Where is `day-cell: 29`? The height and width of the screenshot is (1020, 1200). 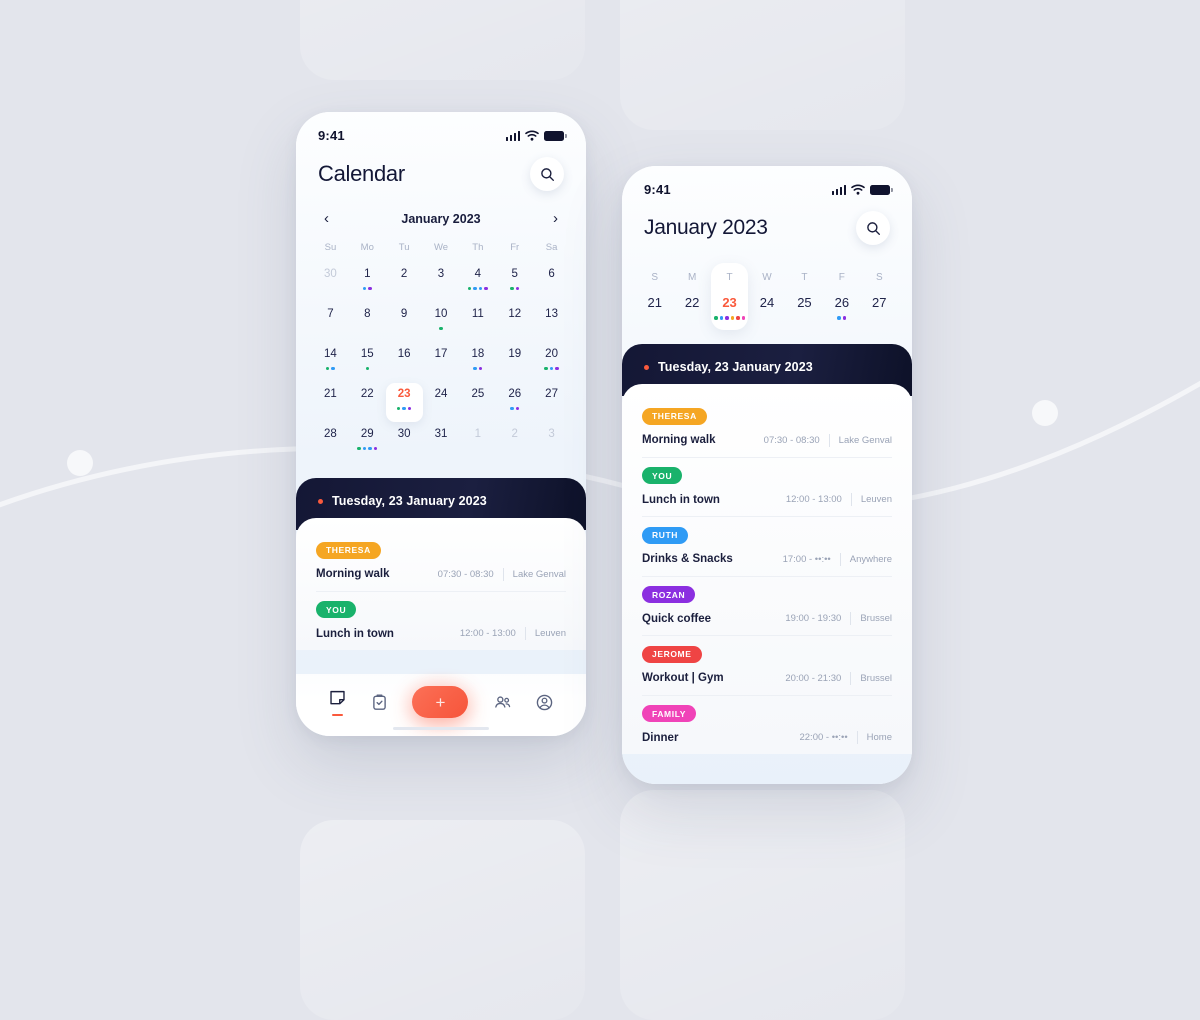
day-cell: 29 is located at coordinates (367, 442).